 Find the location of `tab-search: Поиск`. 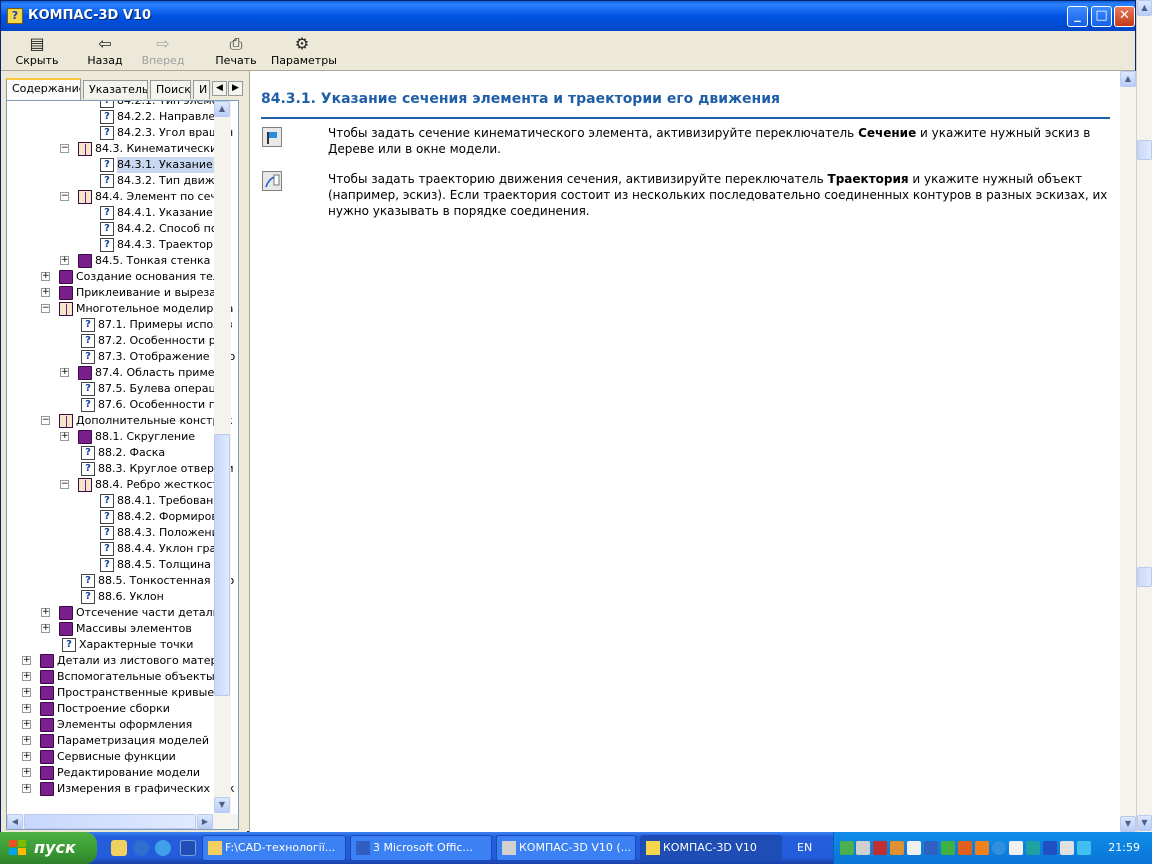

tab-search: Поиск is located at coordinates (170, 89).